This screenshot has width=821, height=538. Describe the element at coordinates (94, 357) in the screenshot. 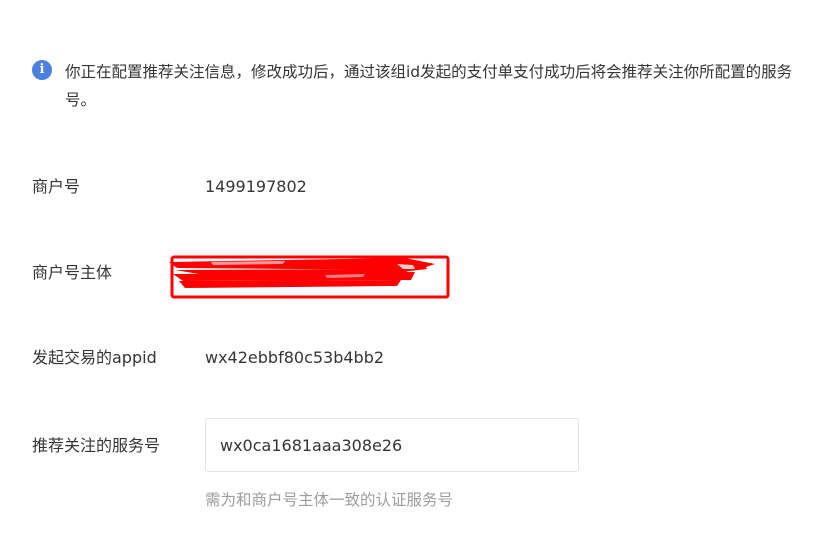

I see `appid-label: 发起交易的appid` at that location.